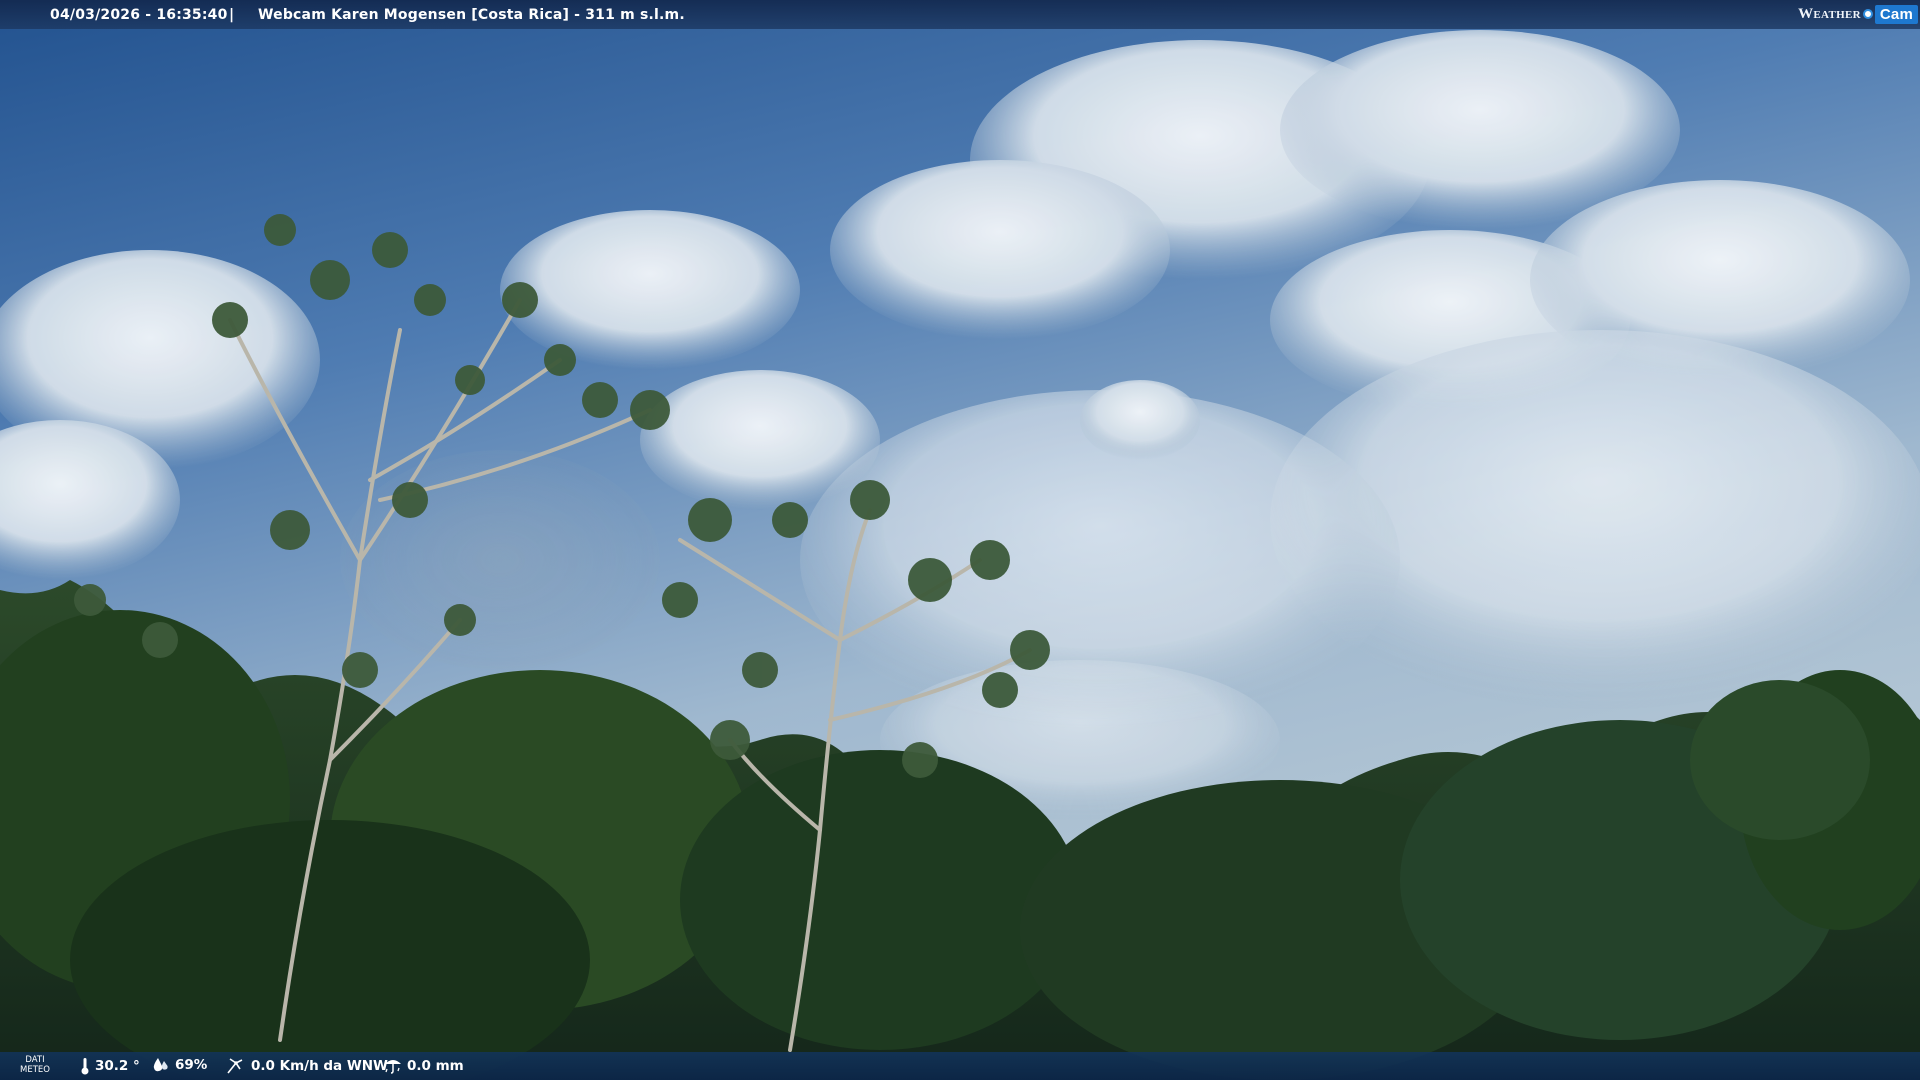 The image size is (1920, 1080). I want to click on logo-cam-text: Cam, so click(1896, 14).